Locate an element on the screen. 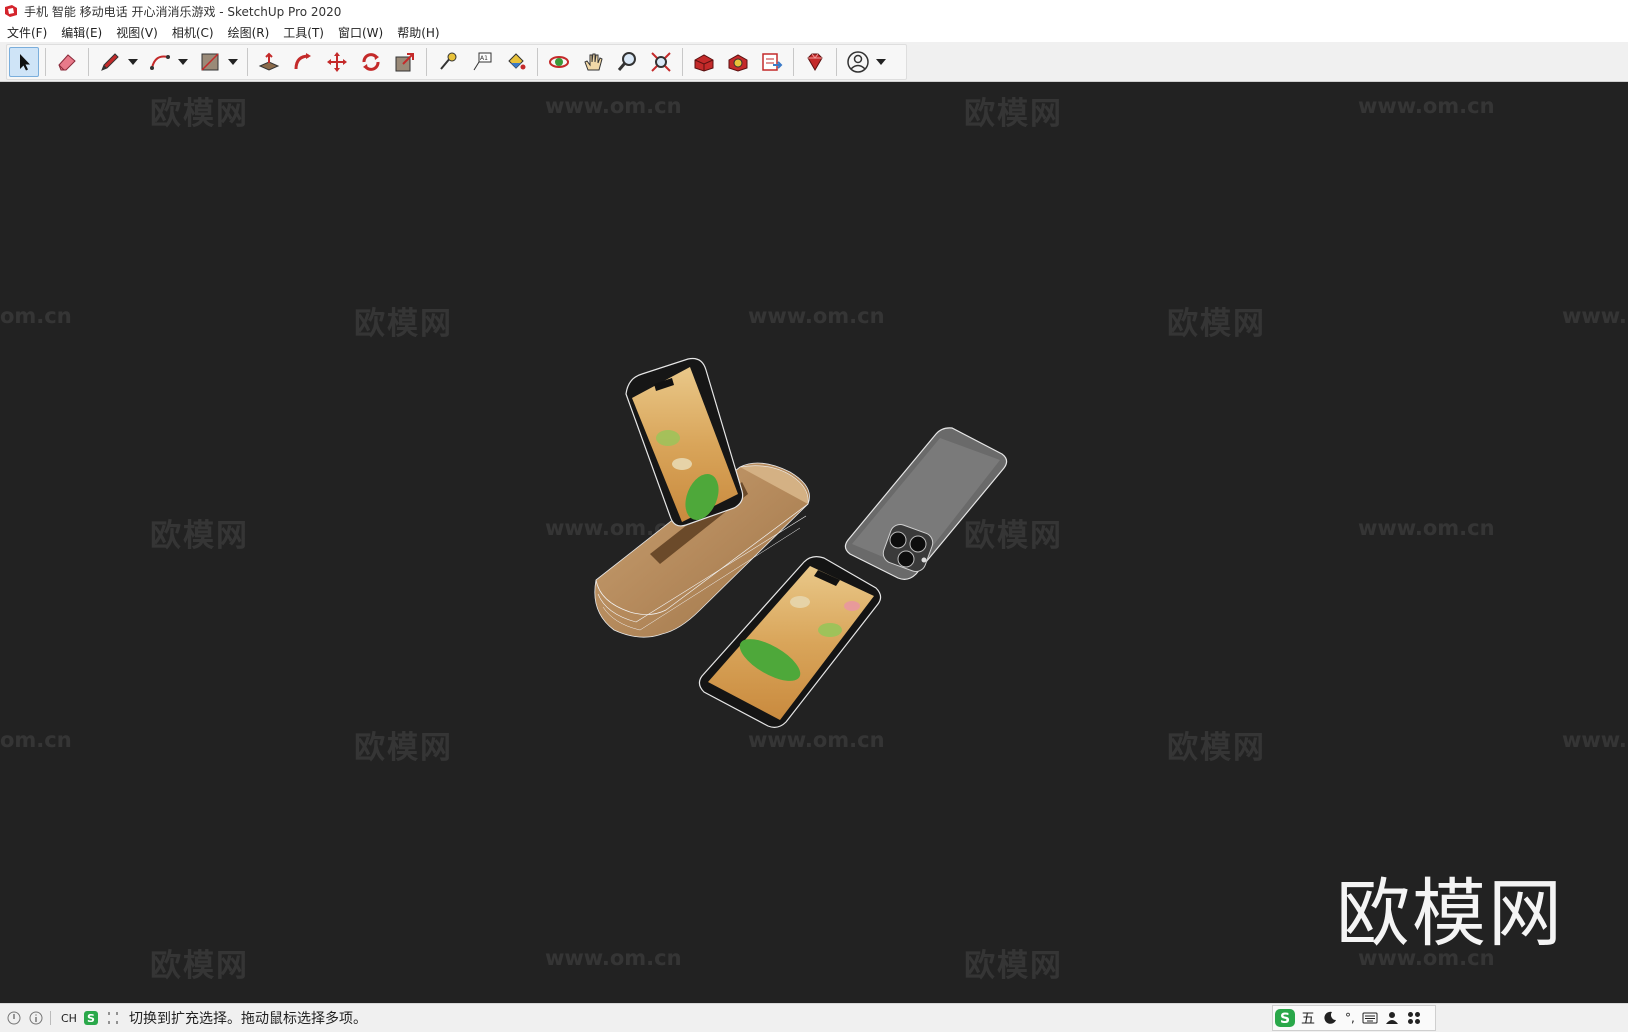 The width and height of the screenshot is (1628, 1032). svg-text: A1 is located at coordinates (484, 58).